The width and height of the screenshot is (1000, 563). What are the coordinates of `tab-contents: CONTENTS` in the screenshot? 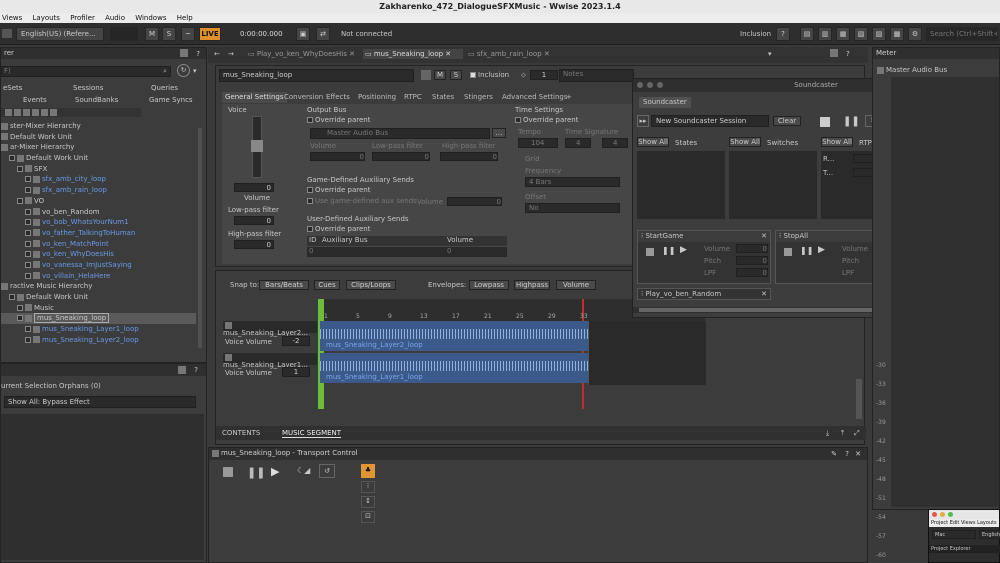 It's located at (241, 433).